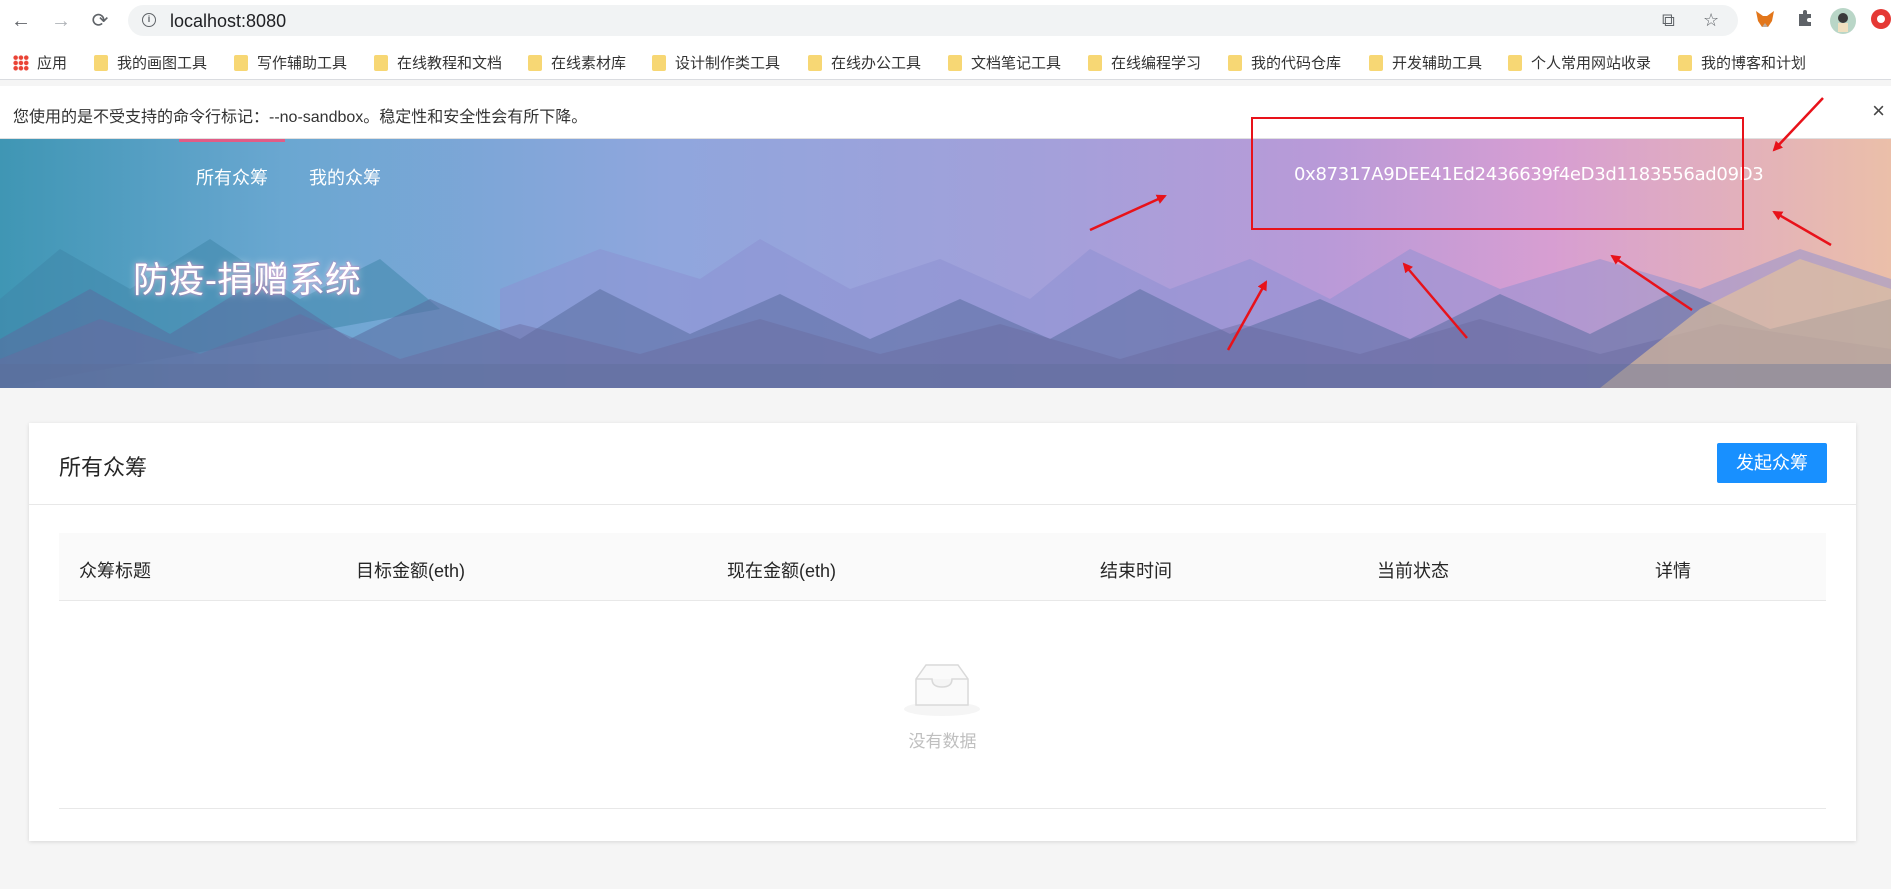  What do you see at coordinates (942, 808) in the screenshot?
I see `table-bottom-border` at bounding box center [942, 808].